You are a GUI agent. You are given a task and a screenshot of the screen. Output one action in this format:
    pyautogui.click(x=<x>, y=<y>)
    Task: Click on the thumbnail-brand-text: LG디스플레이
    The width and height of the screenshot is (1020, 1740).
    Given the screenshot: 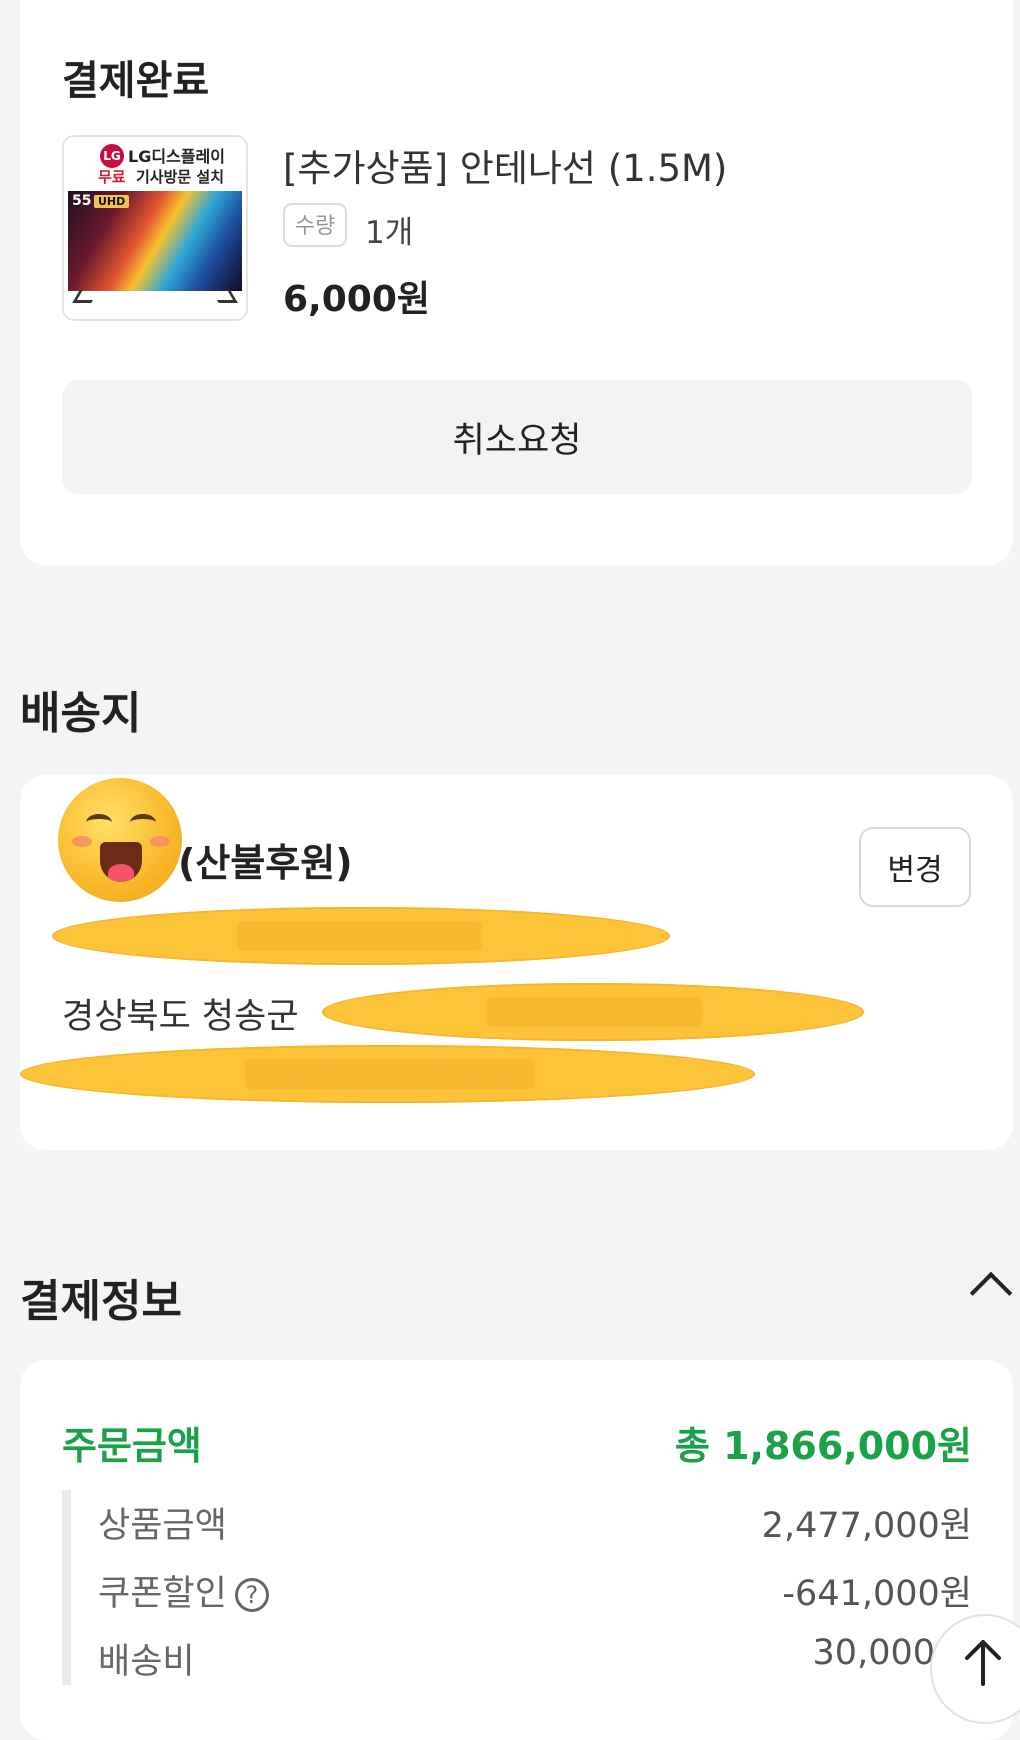 What is the action you would take?
    pyautogui.click(x=176, y=156)
    